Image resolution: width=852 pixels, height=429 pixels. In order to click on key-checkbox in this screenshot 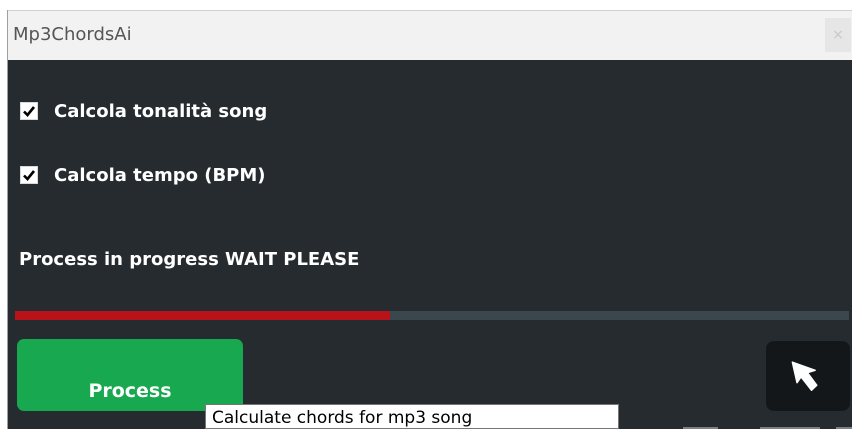, I will do `click(29, 111)`.